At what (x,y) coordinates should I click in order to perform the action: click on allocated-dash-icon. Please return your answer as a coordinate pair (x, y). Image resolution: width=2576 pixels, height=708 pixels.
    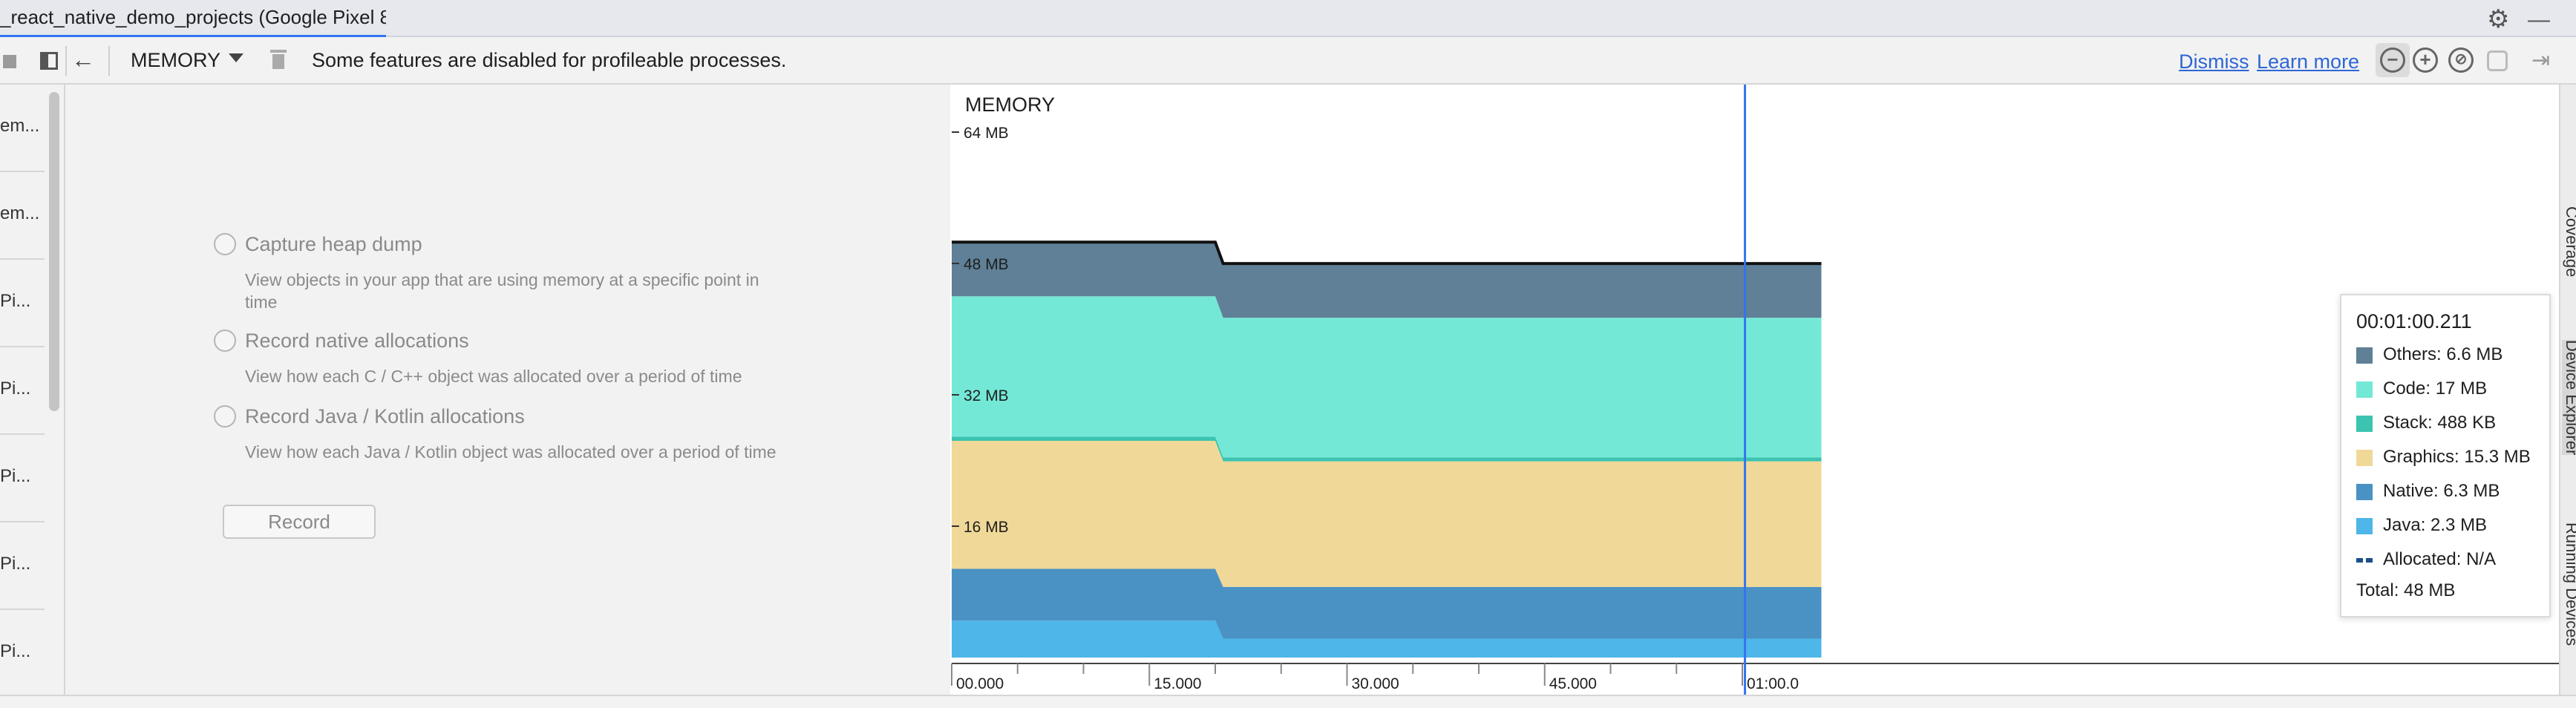
    Looking at the image, I should click on (2364, 560).